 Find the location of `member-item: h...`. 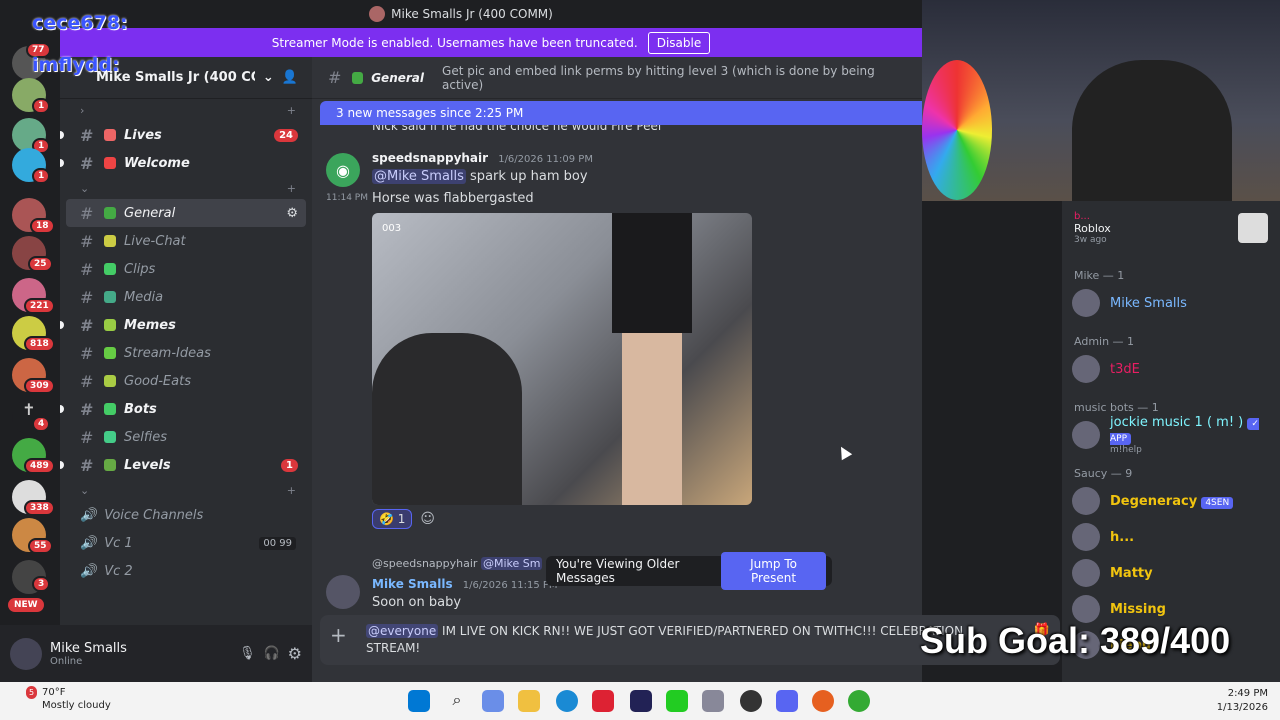

member-item: h... is located at coordinates (1171, 537).